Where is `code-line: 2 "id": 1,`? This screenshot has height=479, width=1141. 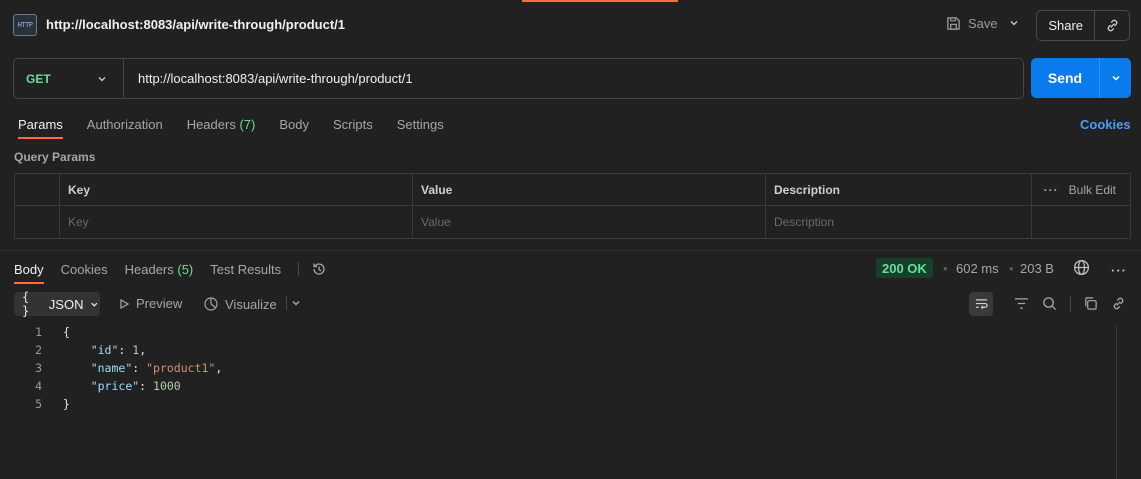
code-line: 2 "id": 1, is located at coordinates (73, 352).